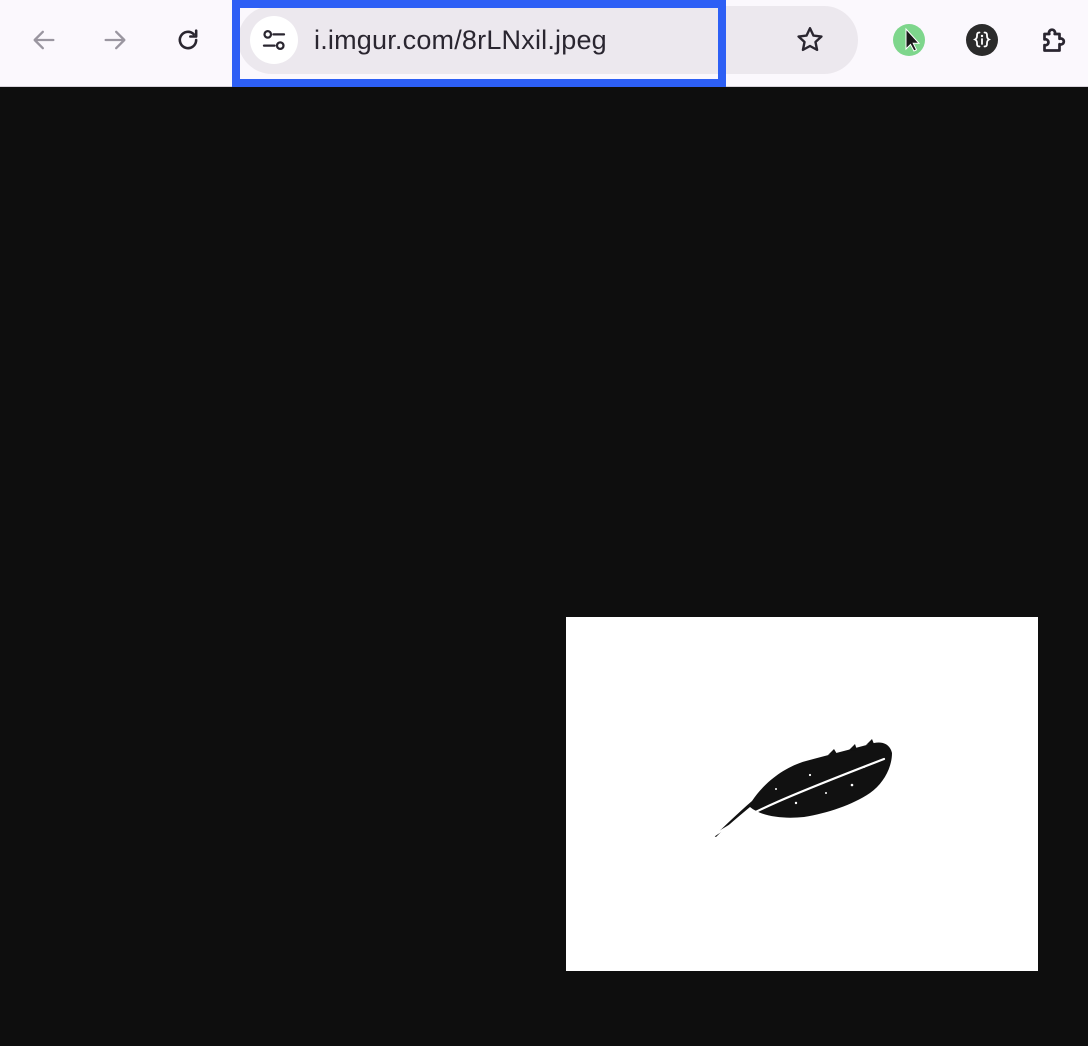 This screenshot has height=1046, width=1088. I want to click on reload-button, so click(188, 40).